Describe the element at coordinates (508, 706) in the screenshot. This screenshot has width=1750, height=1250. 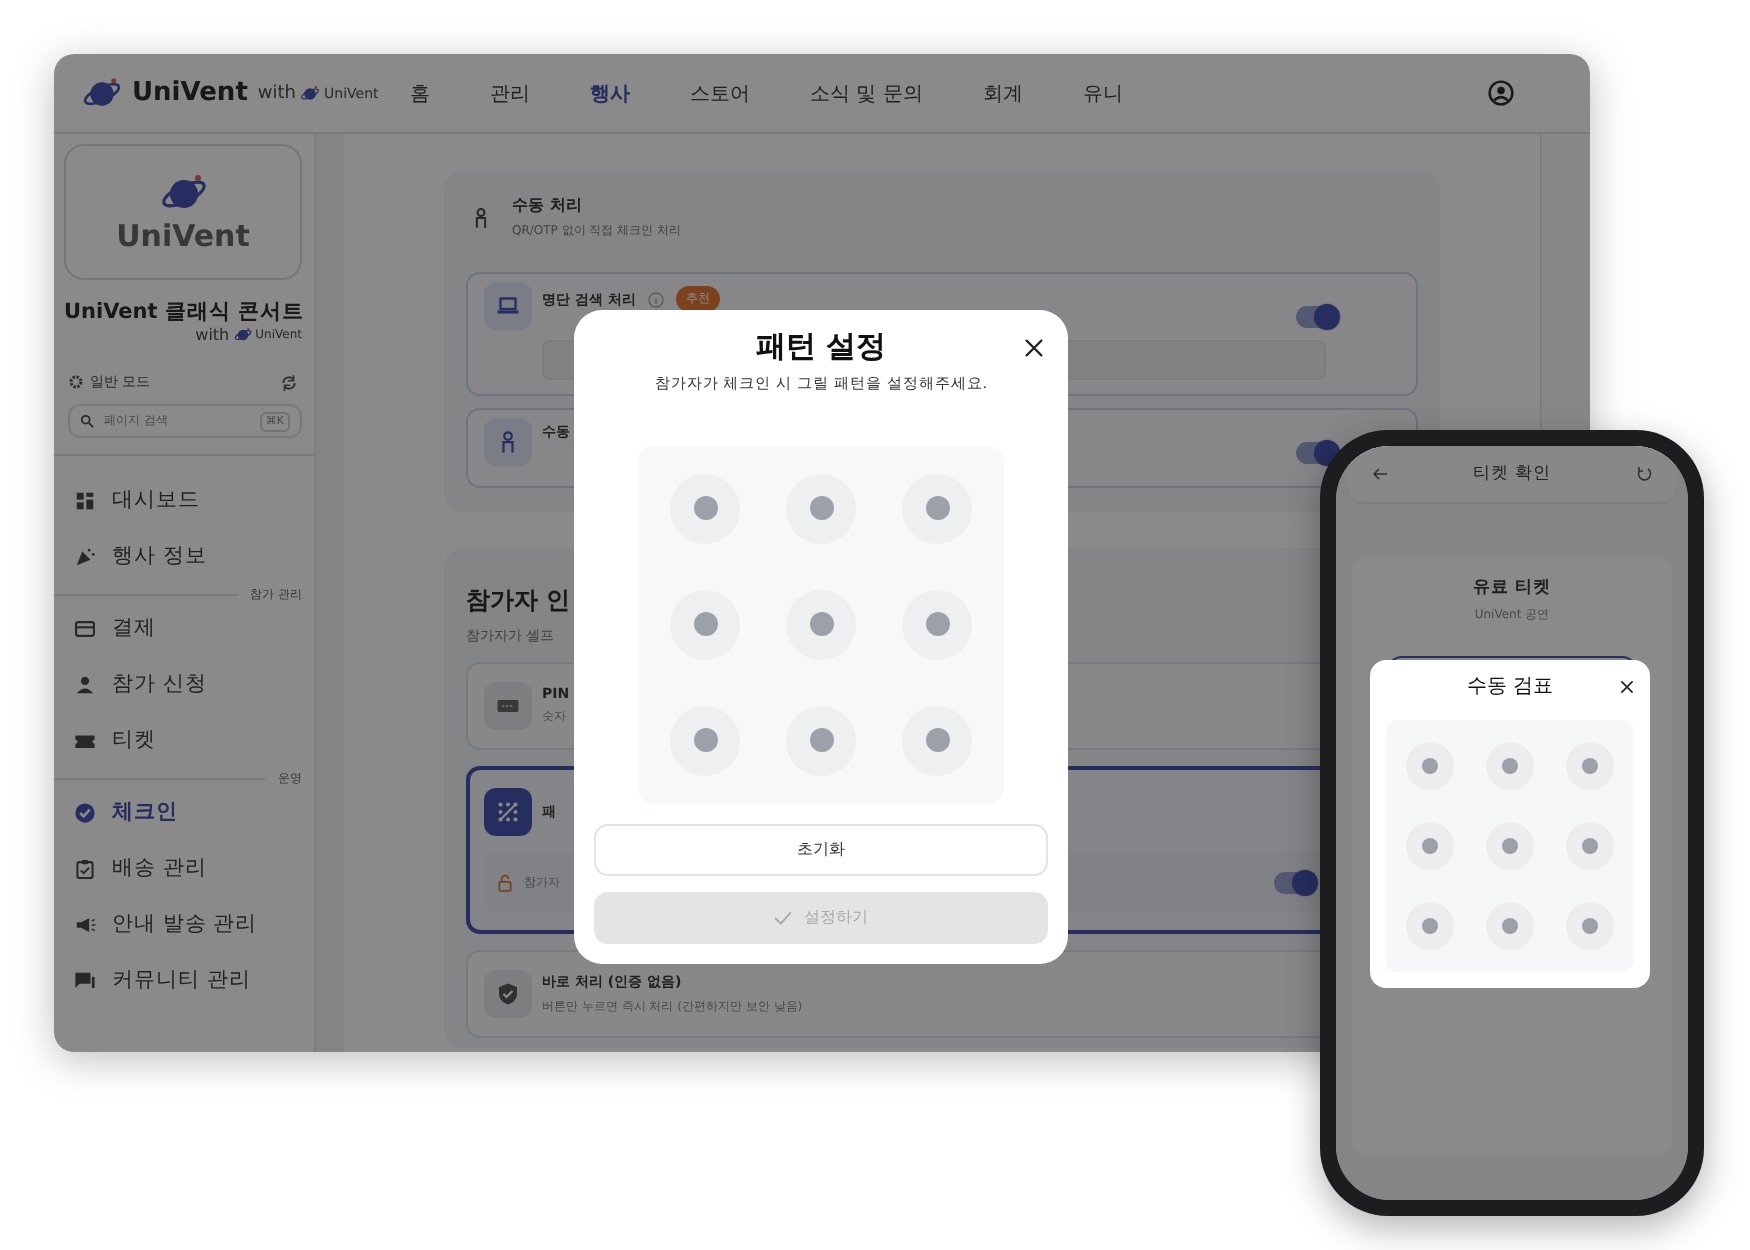
I see `keypad-icon` at that location.